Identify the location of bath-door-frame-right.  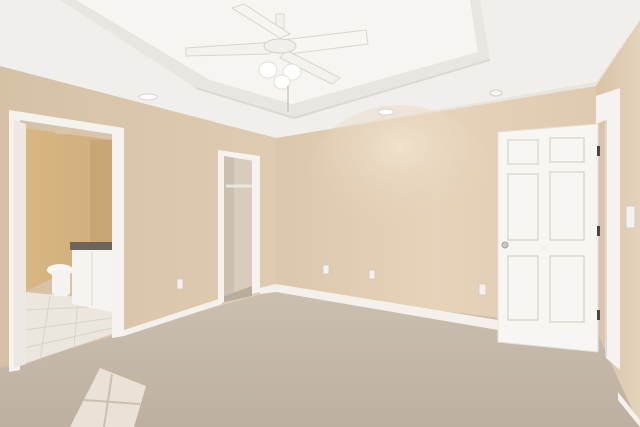
(118, 233).